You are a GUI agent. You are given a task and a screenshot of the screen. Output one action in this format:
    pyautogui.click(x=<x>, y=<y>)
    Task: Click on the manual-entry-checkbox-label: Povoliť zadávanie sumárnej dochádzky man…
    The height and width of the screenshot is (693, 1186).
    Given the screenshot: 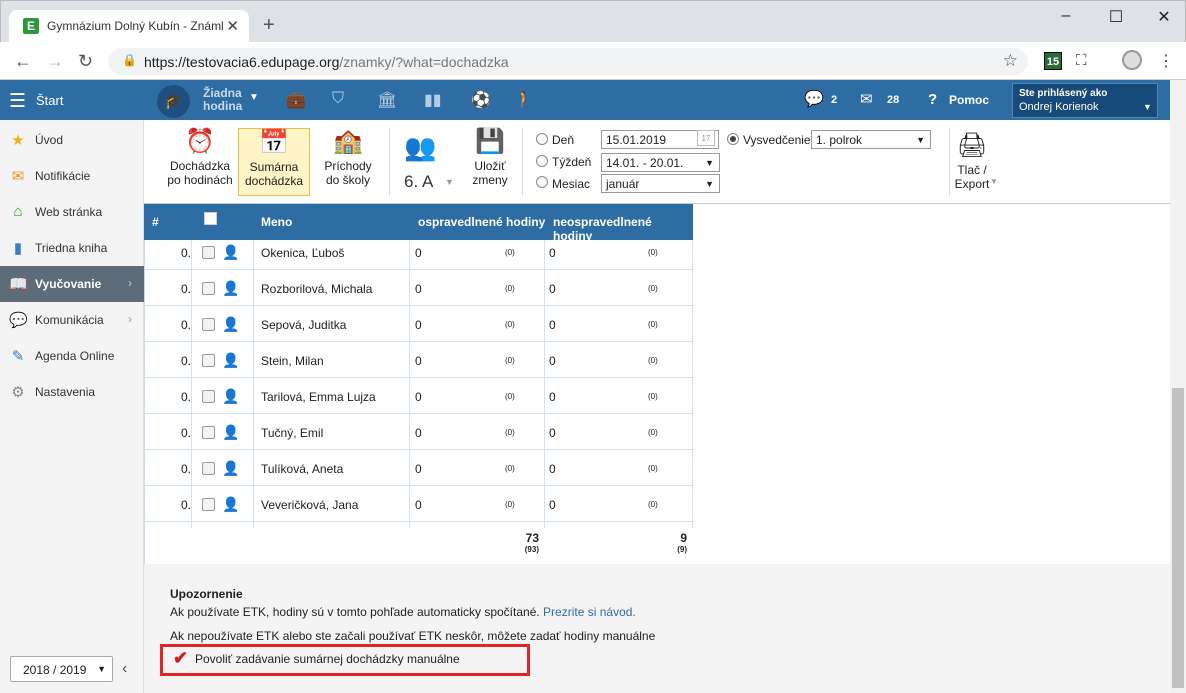 What is the action you would take?
    pyautogui.click(x=327, y=659)
    